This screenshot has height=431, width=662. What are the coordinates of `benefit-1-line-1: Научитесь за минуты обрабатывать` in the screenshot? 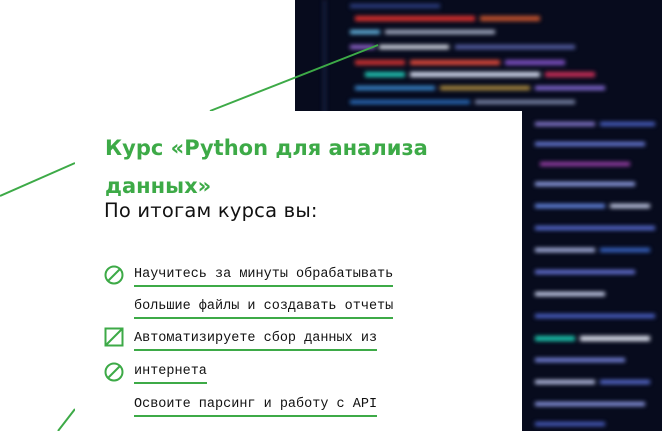 It's located at (264, 276).